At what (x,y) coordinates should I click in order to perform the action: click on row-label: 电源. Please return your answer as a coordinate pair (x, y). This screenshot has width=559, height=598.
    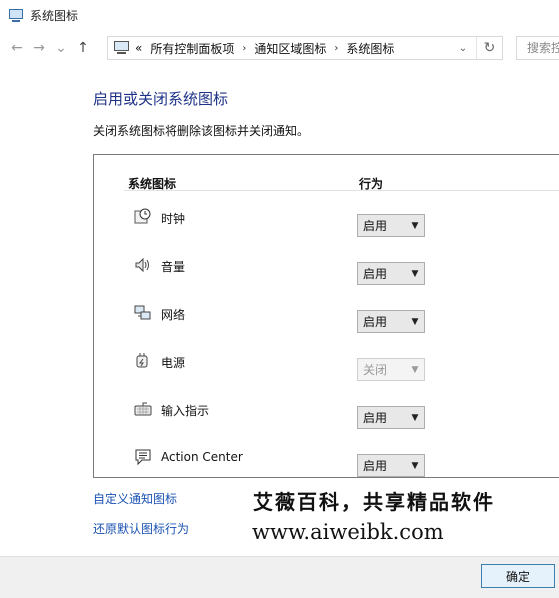
    Looking at the image, I should click on (173, 363).